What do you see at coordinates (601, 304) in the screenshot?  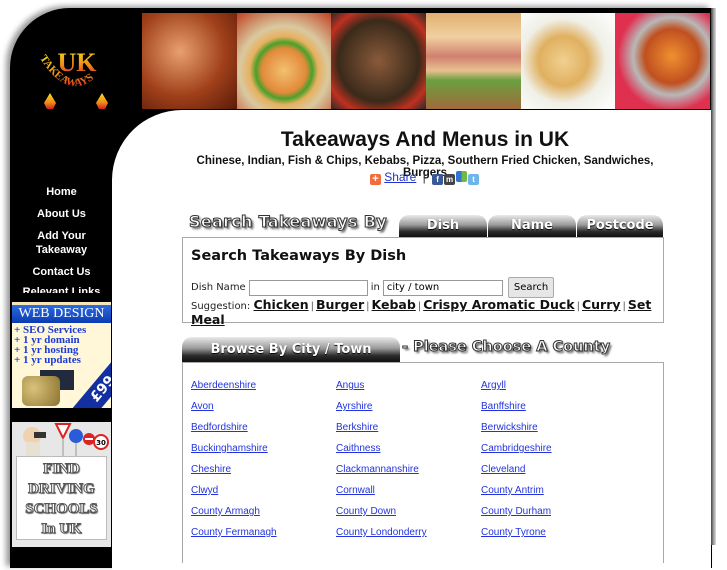 I see `suggestion-curry: Curry` at bounding box center [601, 304].